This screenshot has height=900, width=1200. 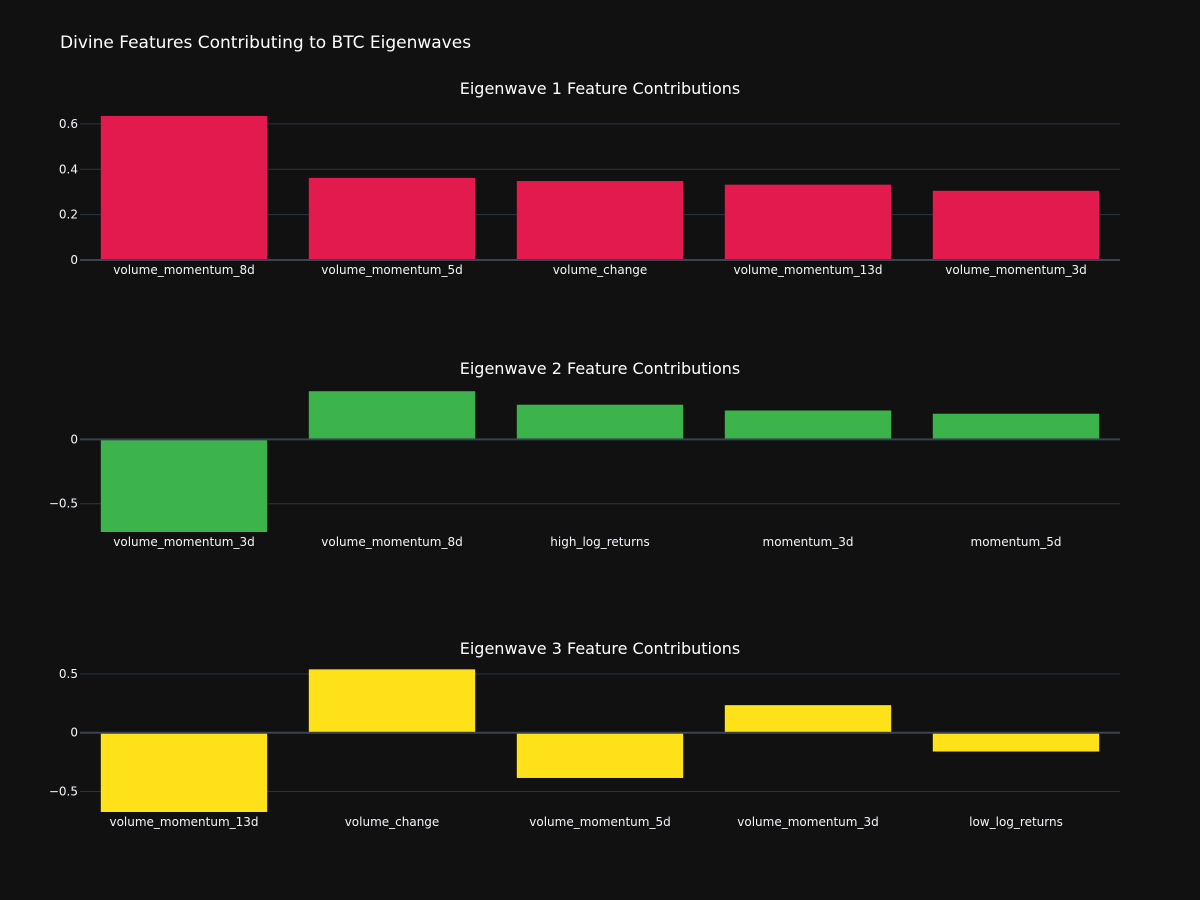 What do you see at coordinates (808, 542) in the screenshot?
I see `x-tick-label: momentum_3d` at bounding box center [808, 542].